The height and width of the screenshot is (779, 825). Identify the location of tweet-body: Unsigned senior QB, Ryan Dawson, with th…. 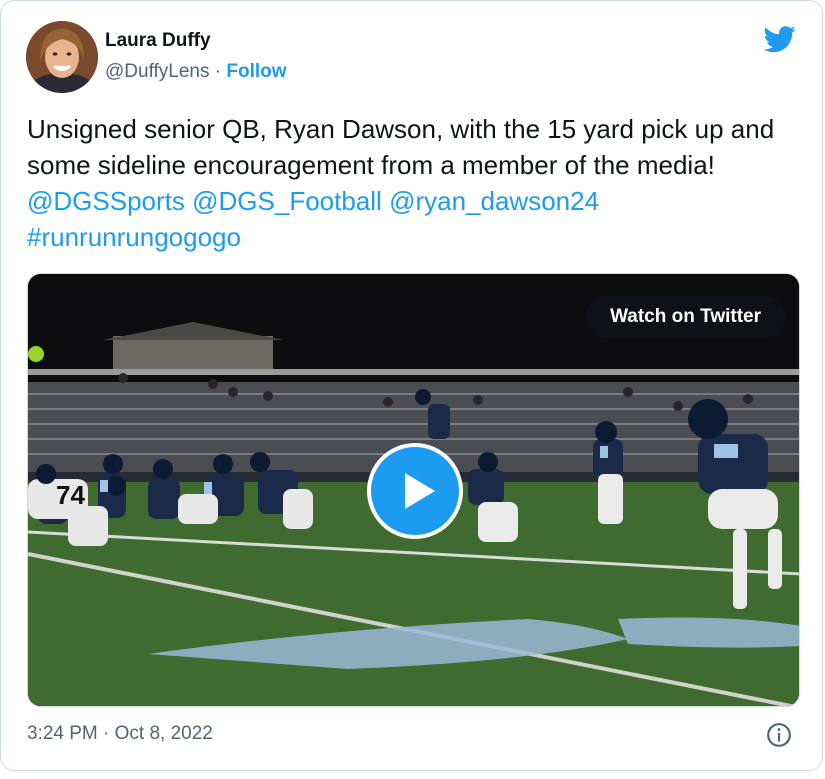
(401, 147).